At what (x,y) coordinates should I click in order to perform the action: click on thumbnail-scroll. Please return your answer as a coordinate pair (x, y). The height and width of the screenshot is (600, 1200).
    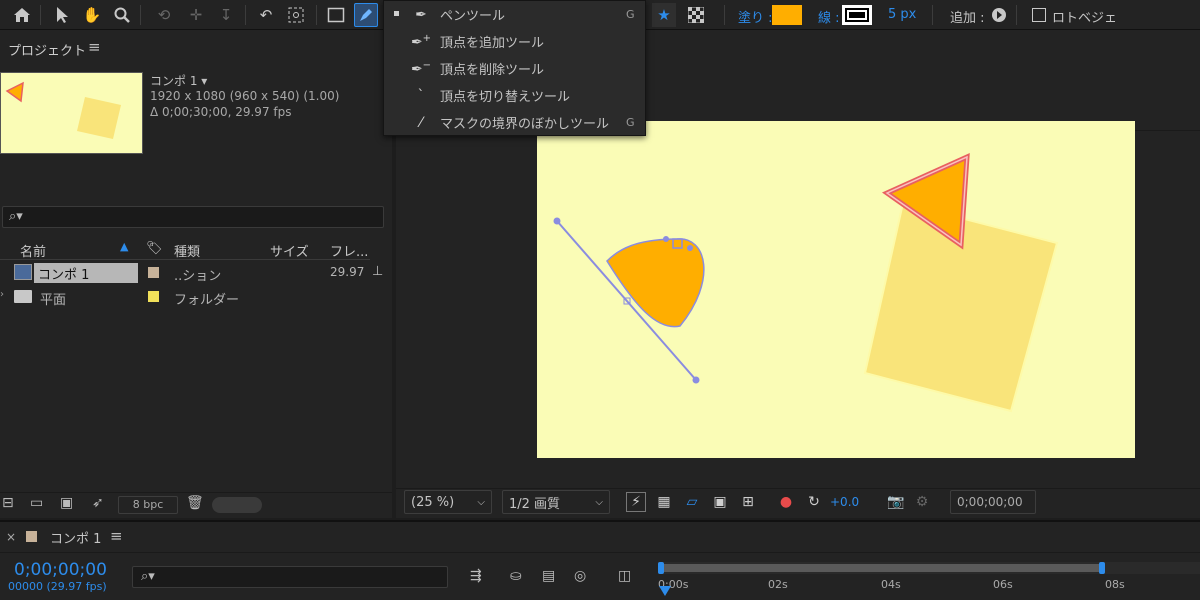
    Looking at the image, I should click on (237, 505).